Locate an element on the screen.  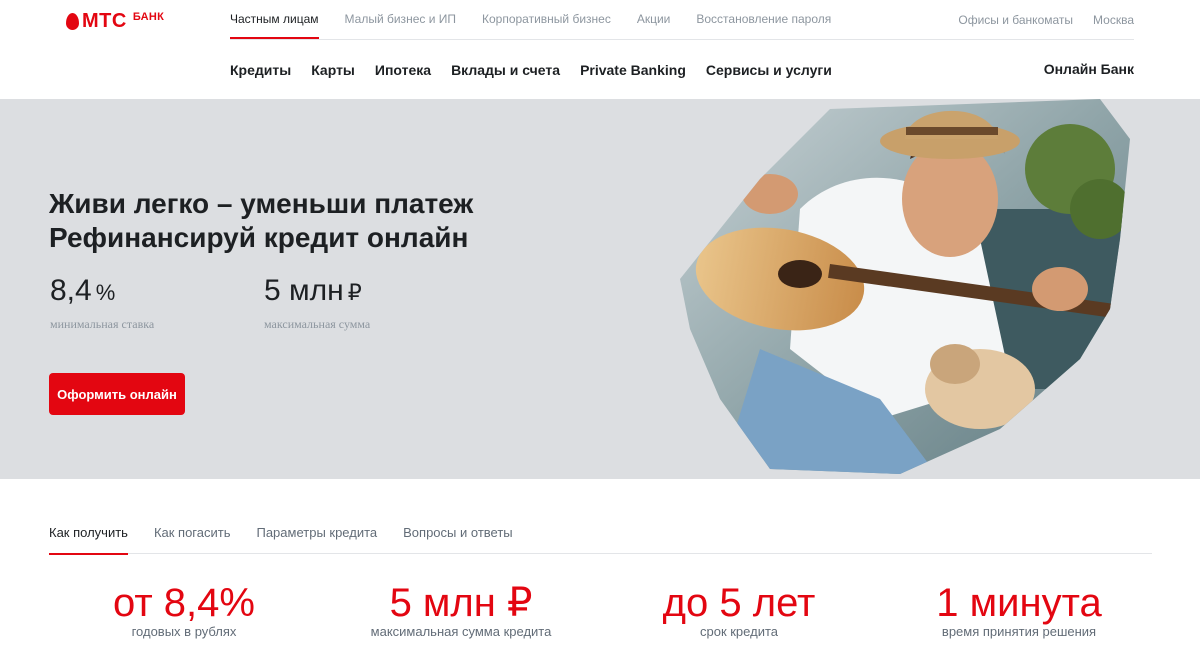
nav-credits: Кредиты is located at coordinates (260, 70).